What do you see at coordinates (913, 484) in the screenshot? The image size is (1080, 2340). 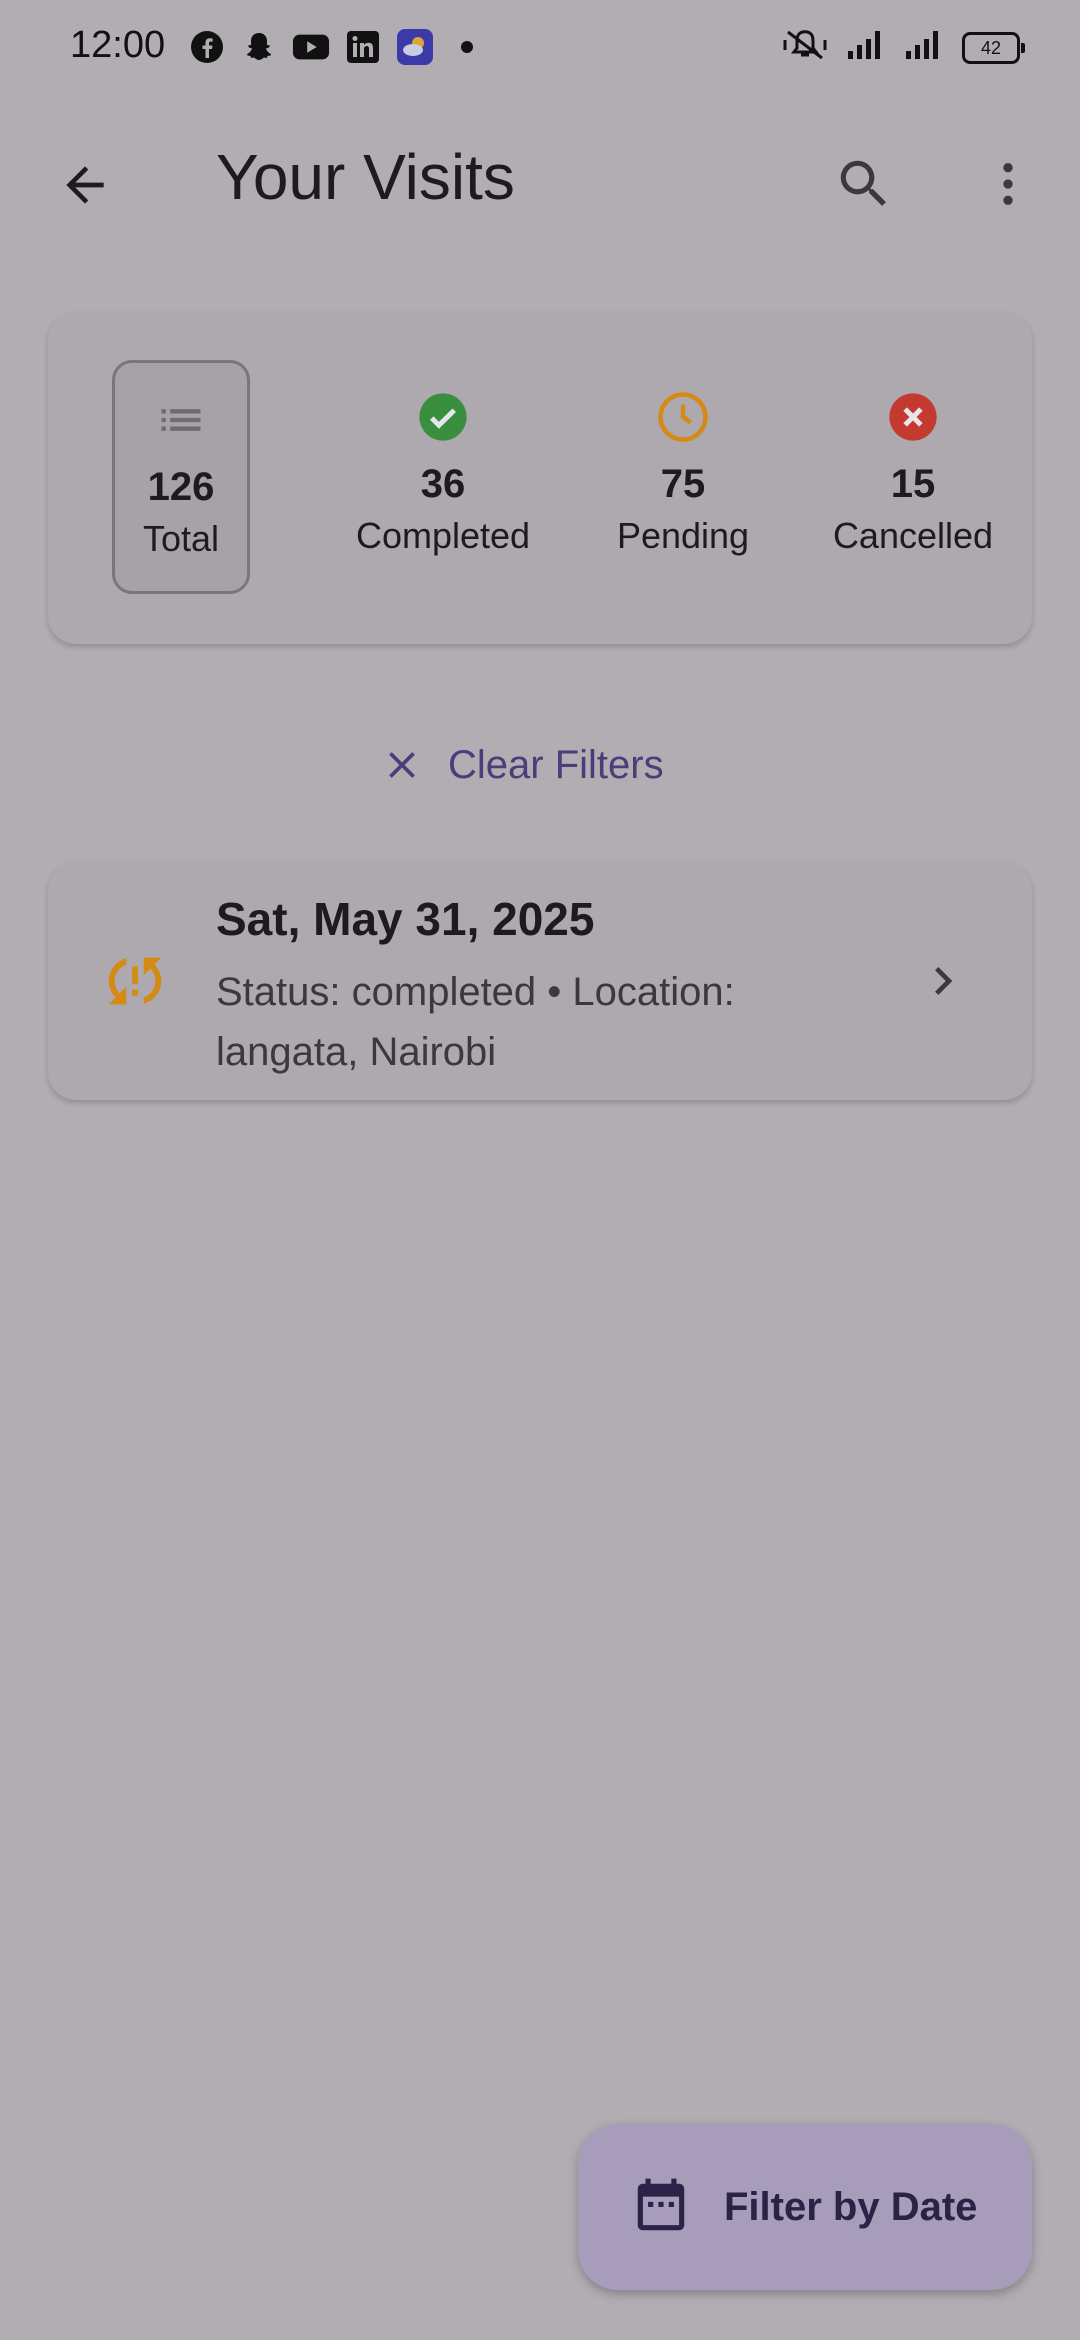 I see `stat-count: 15` at bounding box center [913, 484].